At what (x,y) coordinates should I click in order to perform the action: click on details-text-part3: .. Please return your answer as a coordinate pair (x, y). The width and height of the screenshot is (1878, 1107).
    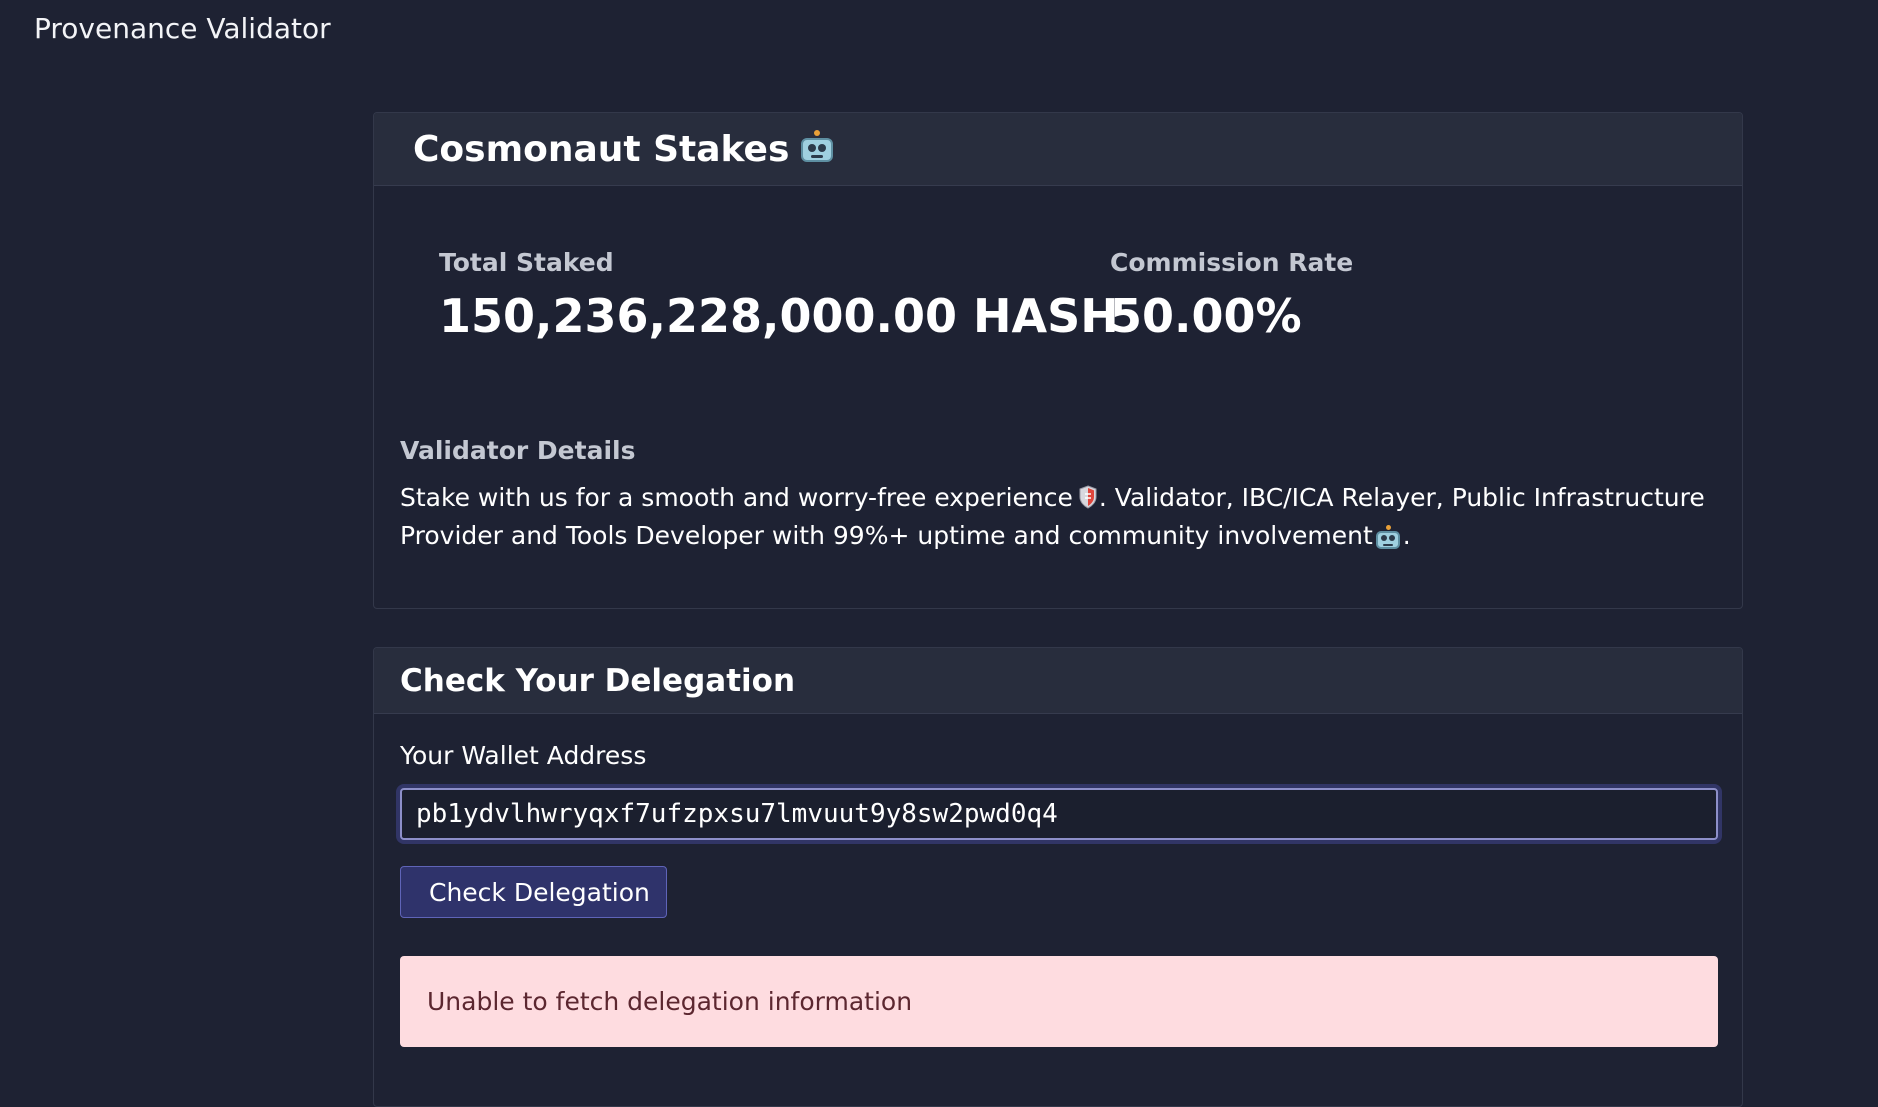
    Looking at the image, I should click on (1406, 535).